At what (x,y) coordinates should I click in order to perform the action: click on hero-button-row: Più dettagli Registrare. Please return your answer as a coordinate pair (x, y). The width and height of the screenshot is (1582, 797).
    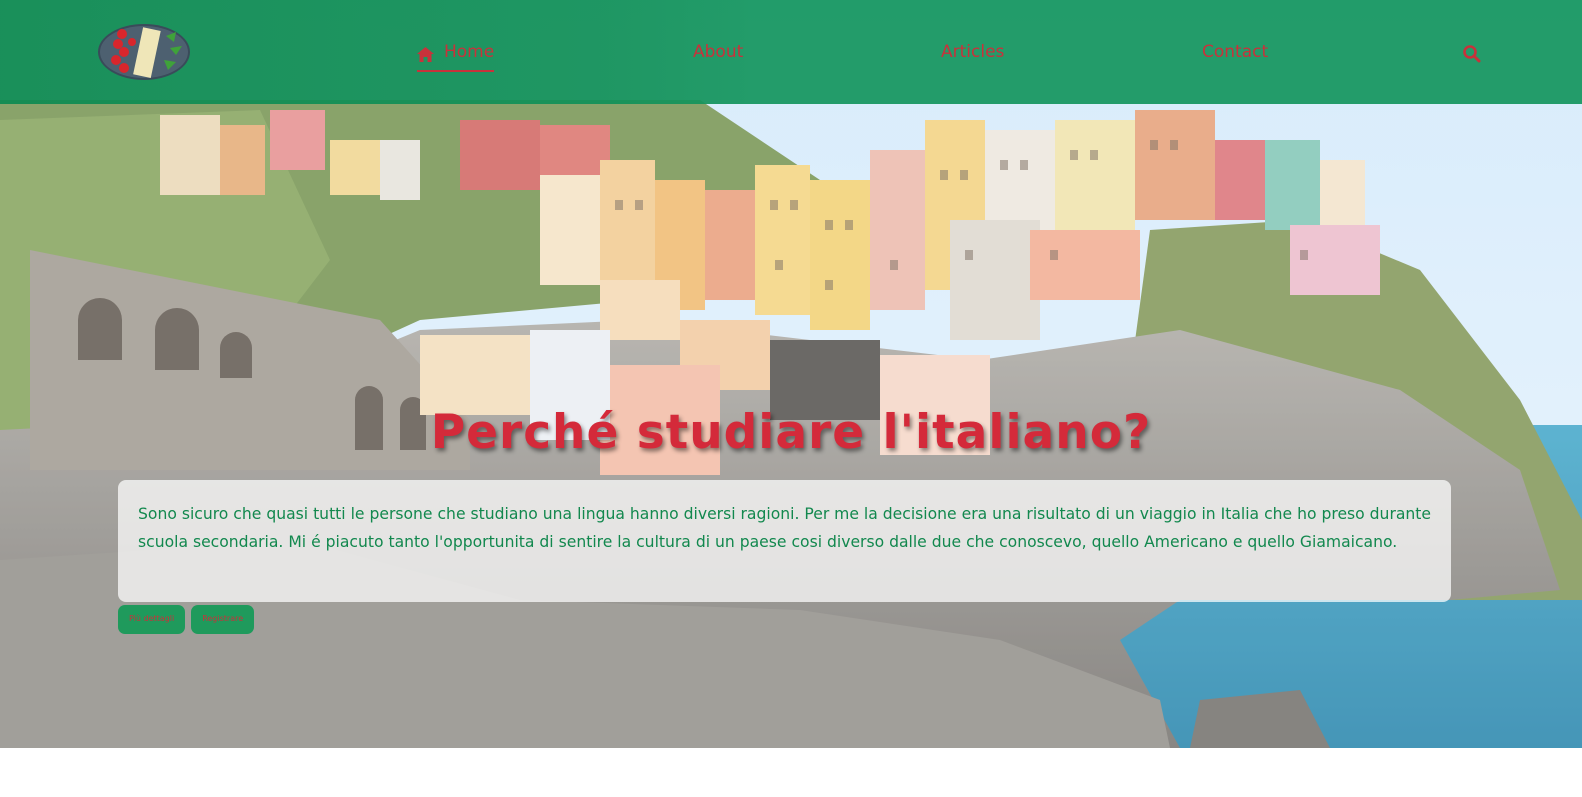
    Looking at the image, I should click on (186, 619).